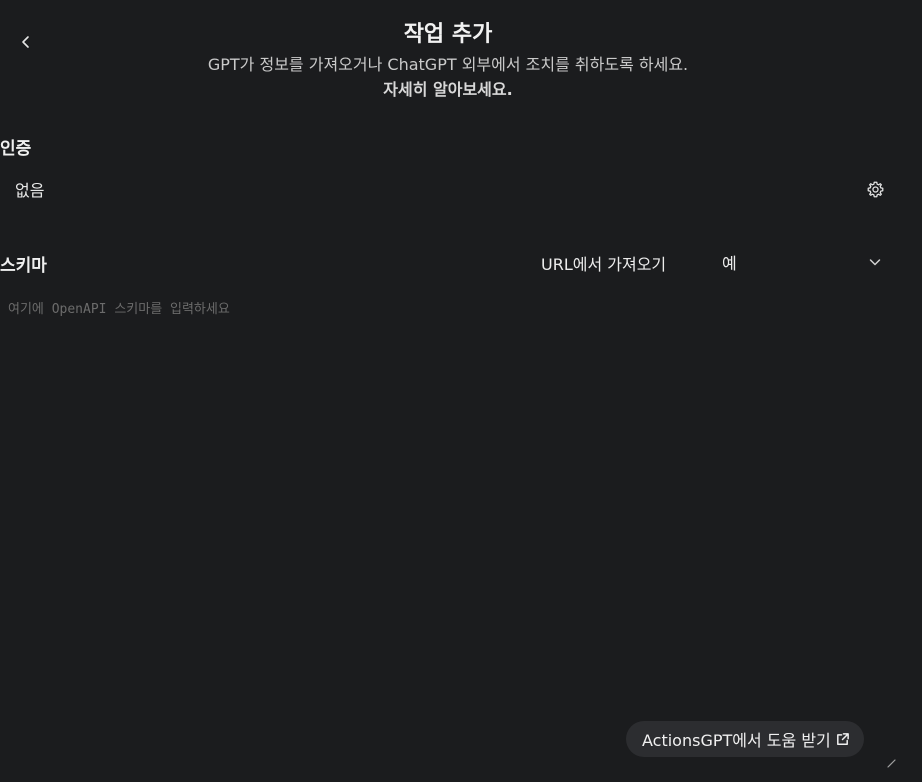  What do you see at coordinates (729, 263) in the screenshot?
I see `examples-selected-value: 예` at bounding box center [729, 263].